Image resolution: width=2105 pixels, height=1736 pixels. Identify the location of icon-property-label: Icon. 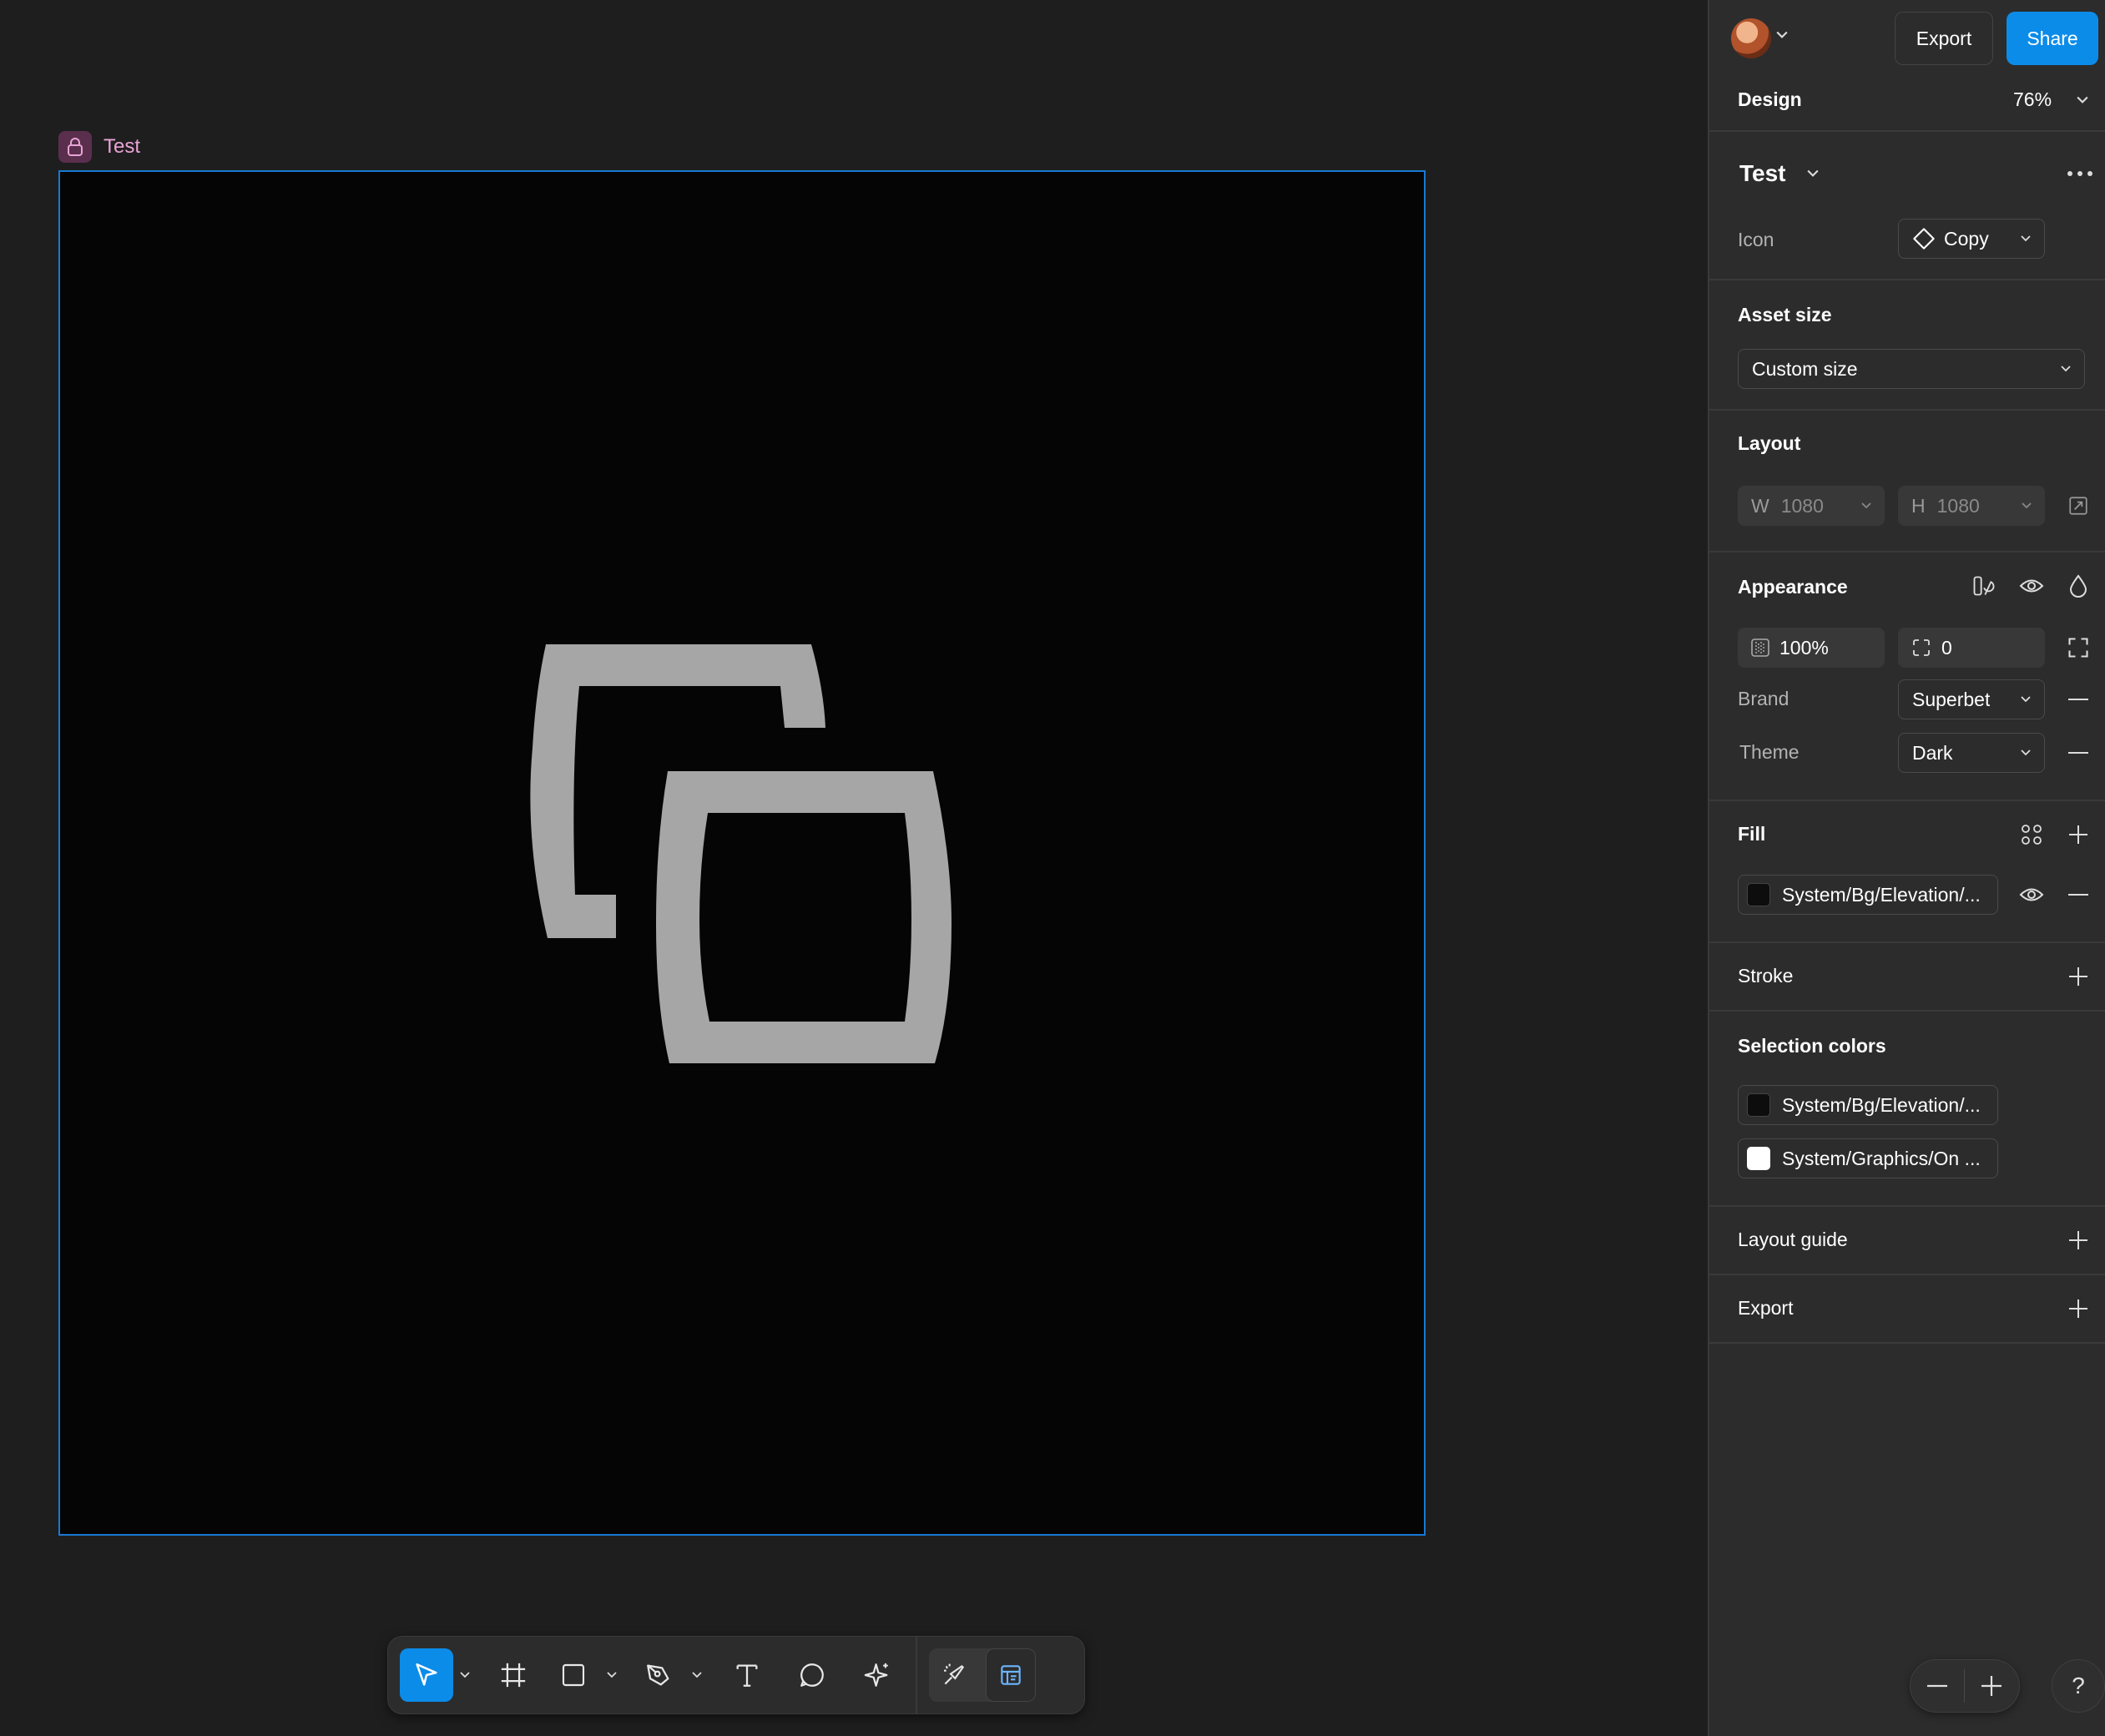
(1756, 239).